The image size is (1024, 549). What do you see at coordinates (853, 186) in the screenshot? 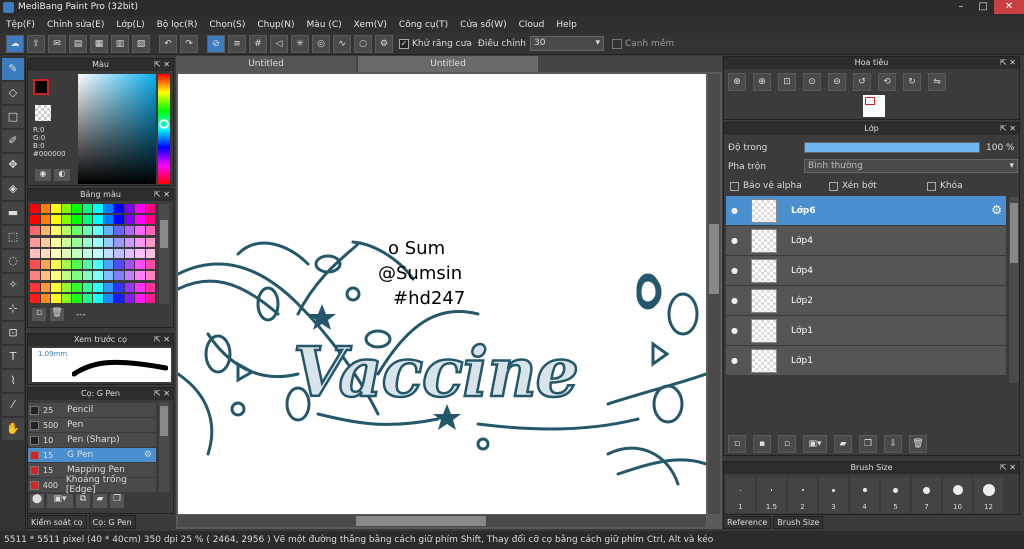
I see `clipping-option: Xén bớt` at bounding box center [853, 186].